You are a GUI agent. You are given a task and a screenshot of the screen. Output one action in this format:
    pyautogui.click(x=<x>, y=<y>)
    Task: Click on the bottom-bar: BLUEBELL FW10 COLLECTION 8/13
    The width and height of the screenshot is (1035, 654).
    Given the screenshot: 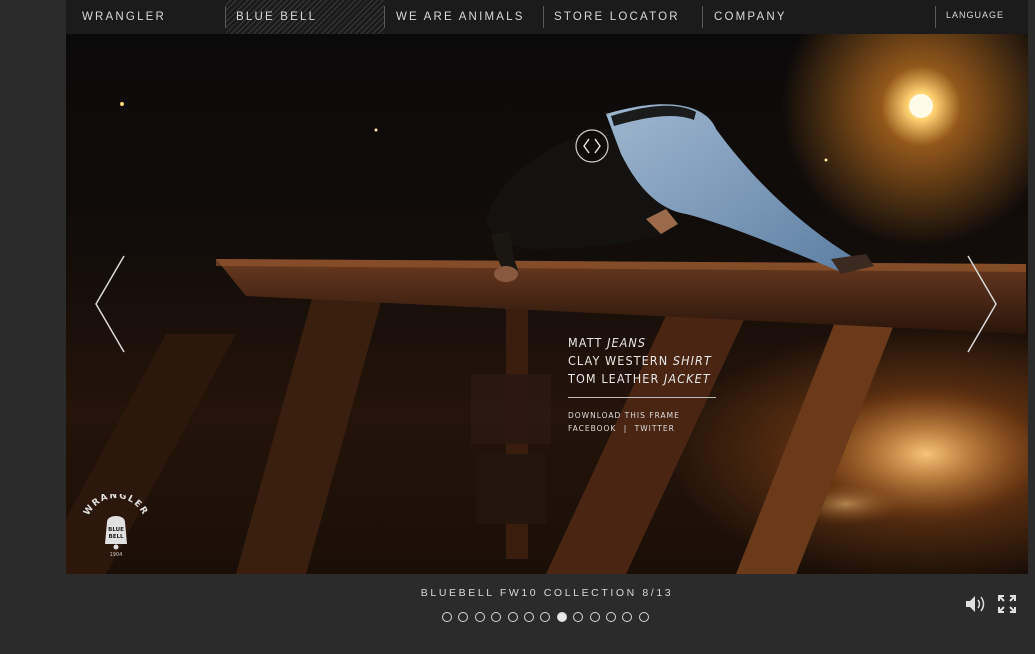 What is the action you would take?
    pyautogui.click(x=547, y=614)
    